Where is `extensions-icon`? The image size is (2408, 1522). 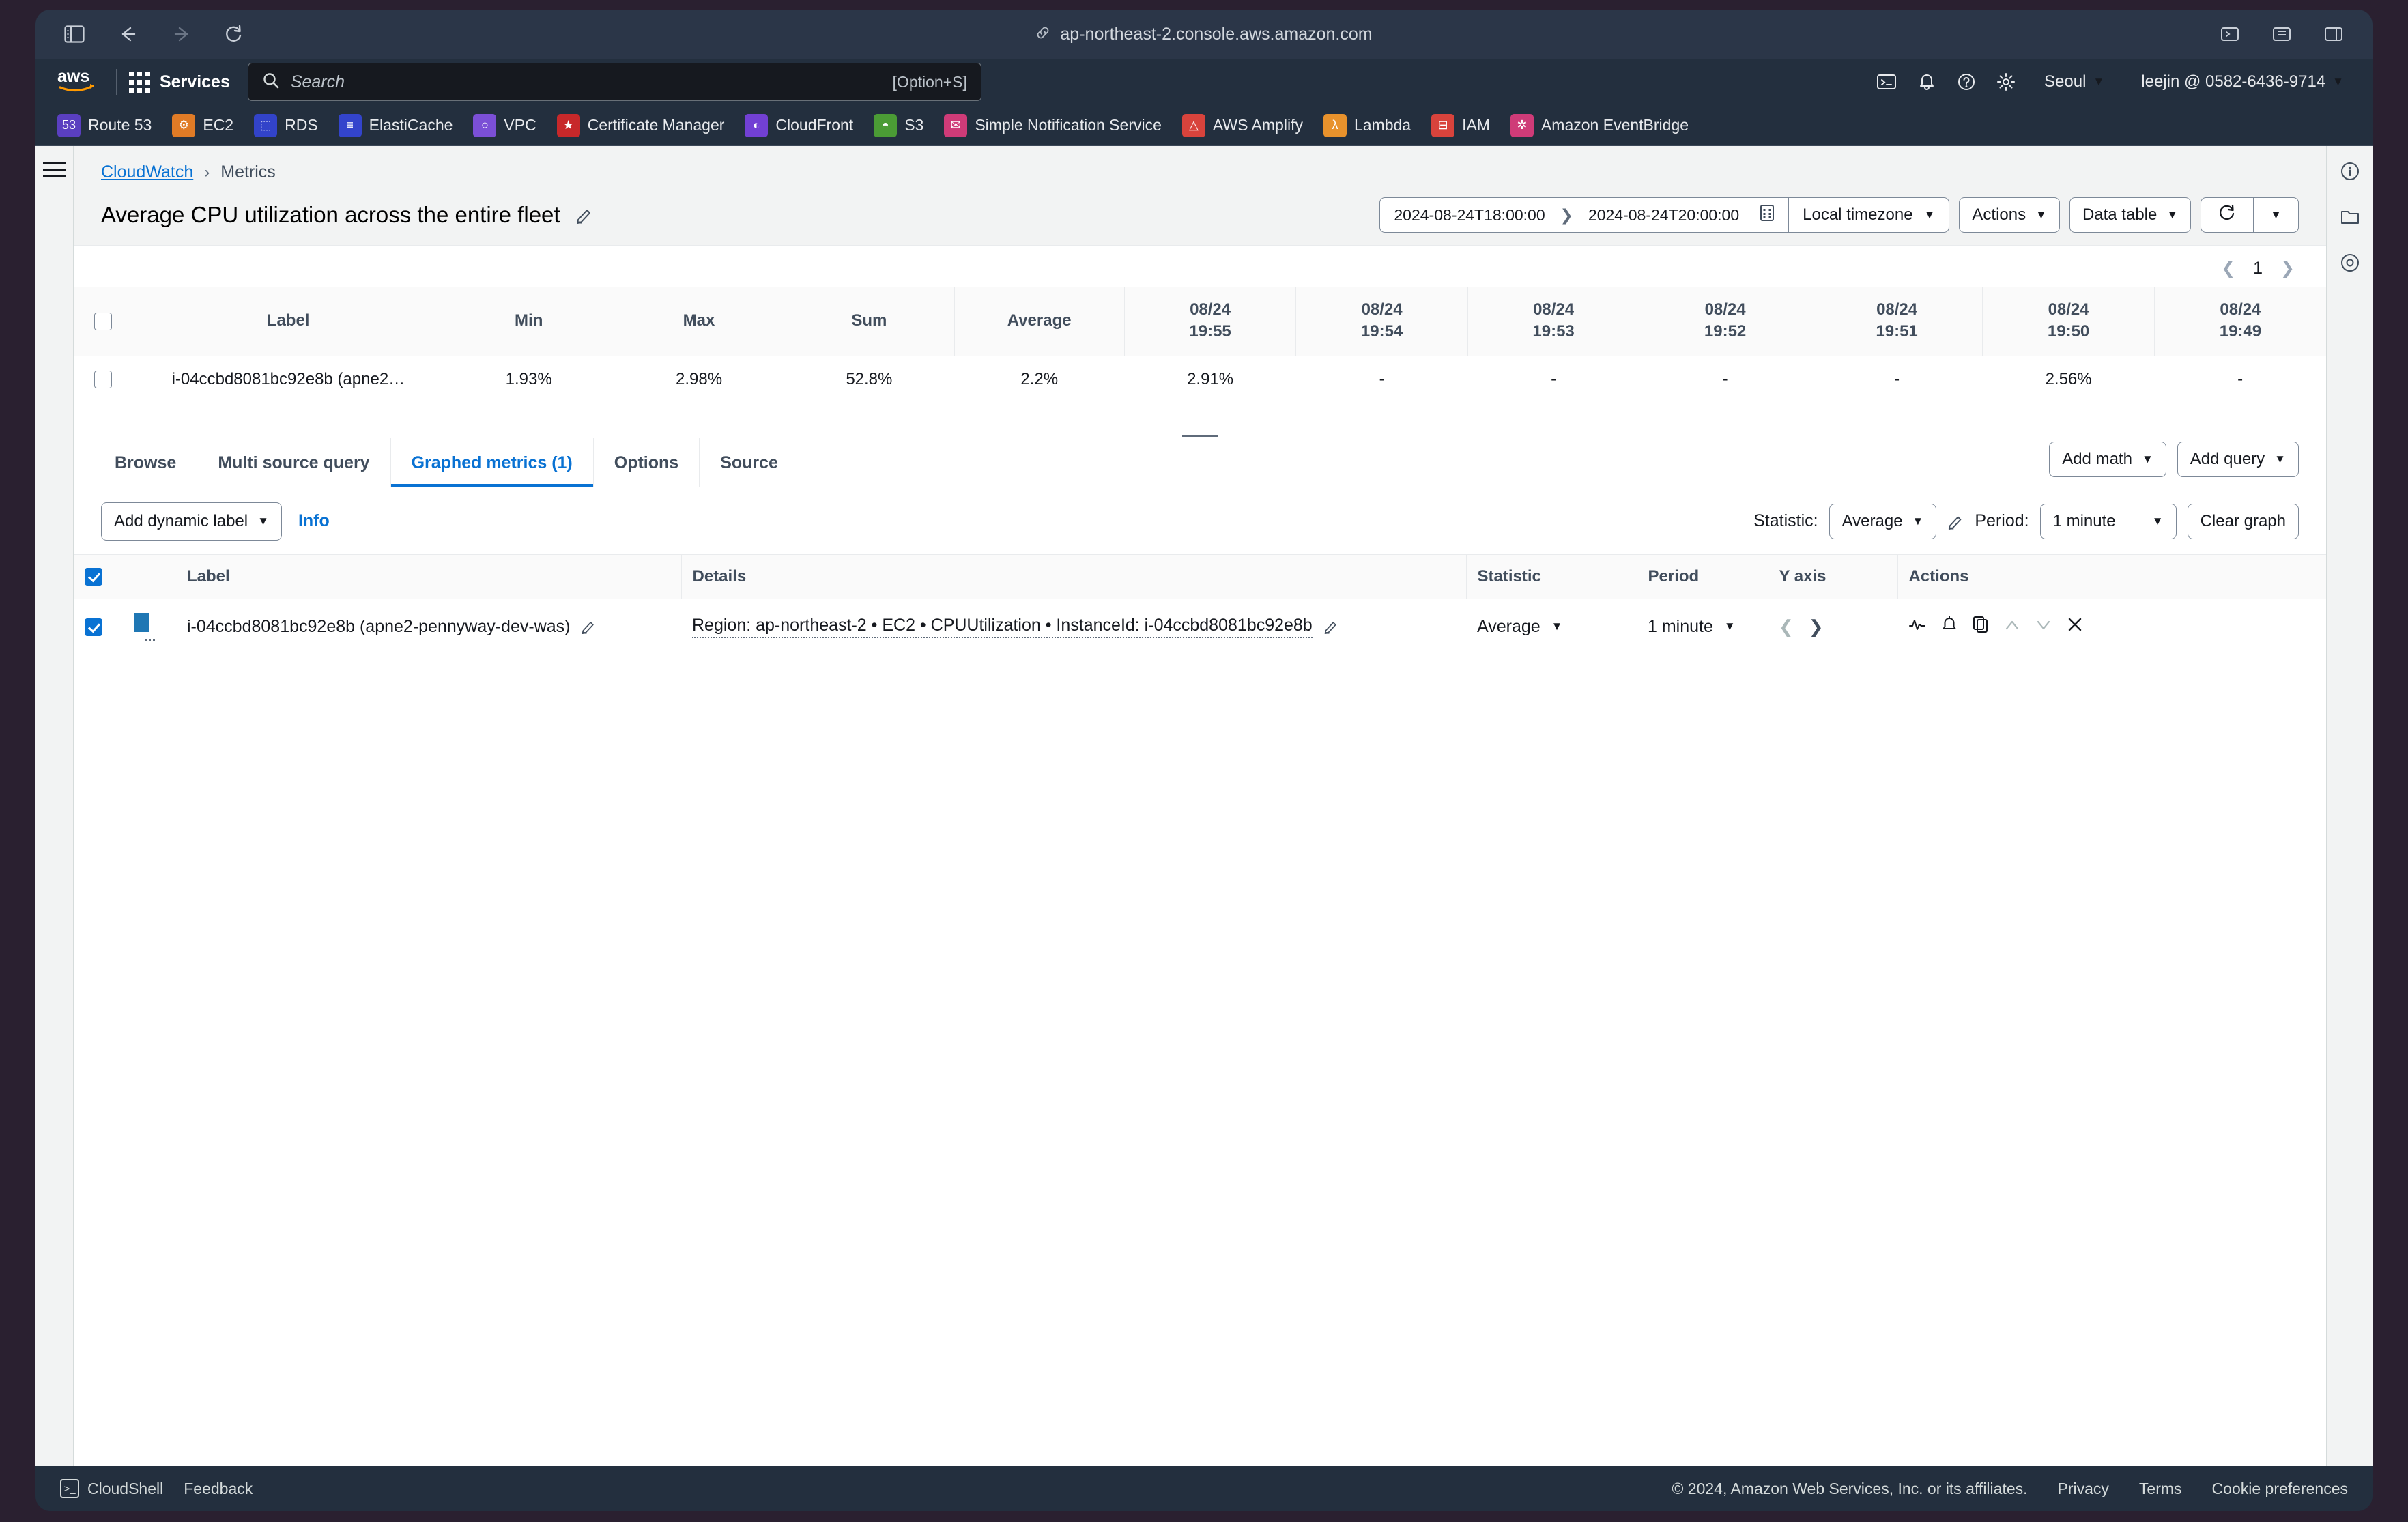 extensions-icon is located at coordinates (2230, 34).